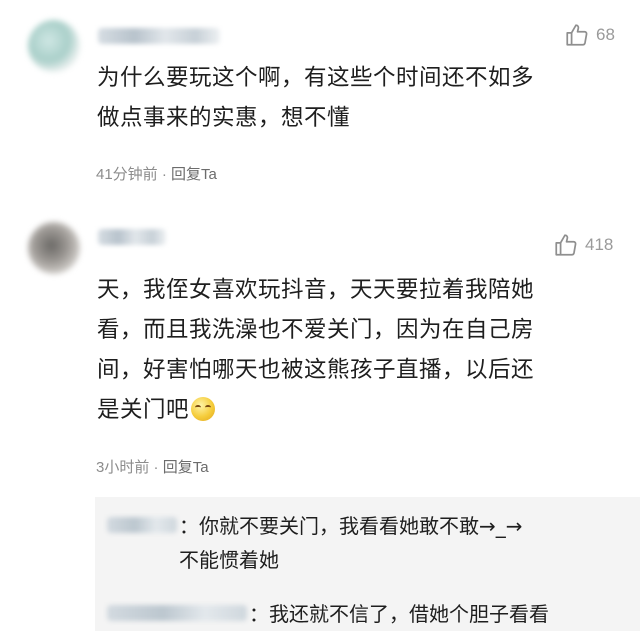  Describe the element at coordinates (351, 543) in the screenshot. I see `sub-reply-text: ：你就不要关门，我看看她敢不敢→_→ 不能惯着她` at that location.